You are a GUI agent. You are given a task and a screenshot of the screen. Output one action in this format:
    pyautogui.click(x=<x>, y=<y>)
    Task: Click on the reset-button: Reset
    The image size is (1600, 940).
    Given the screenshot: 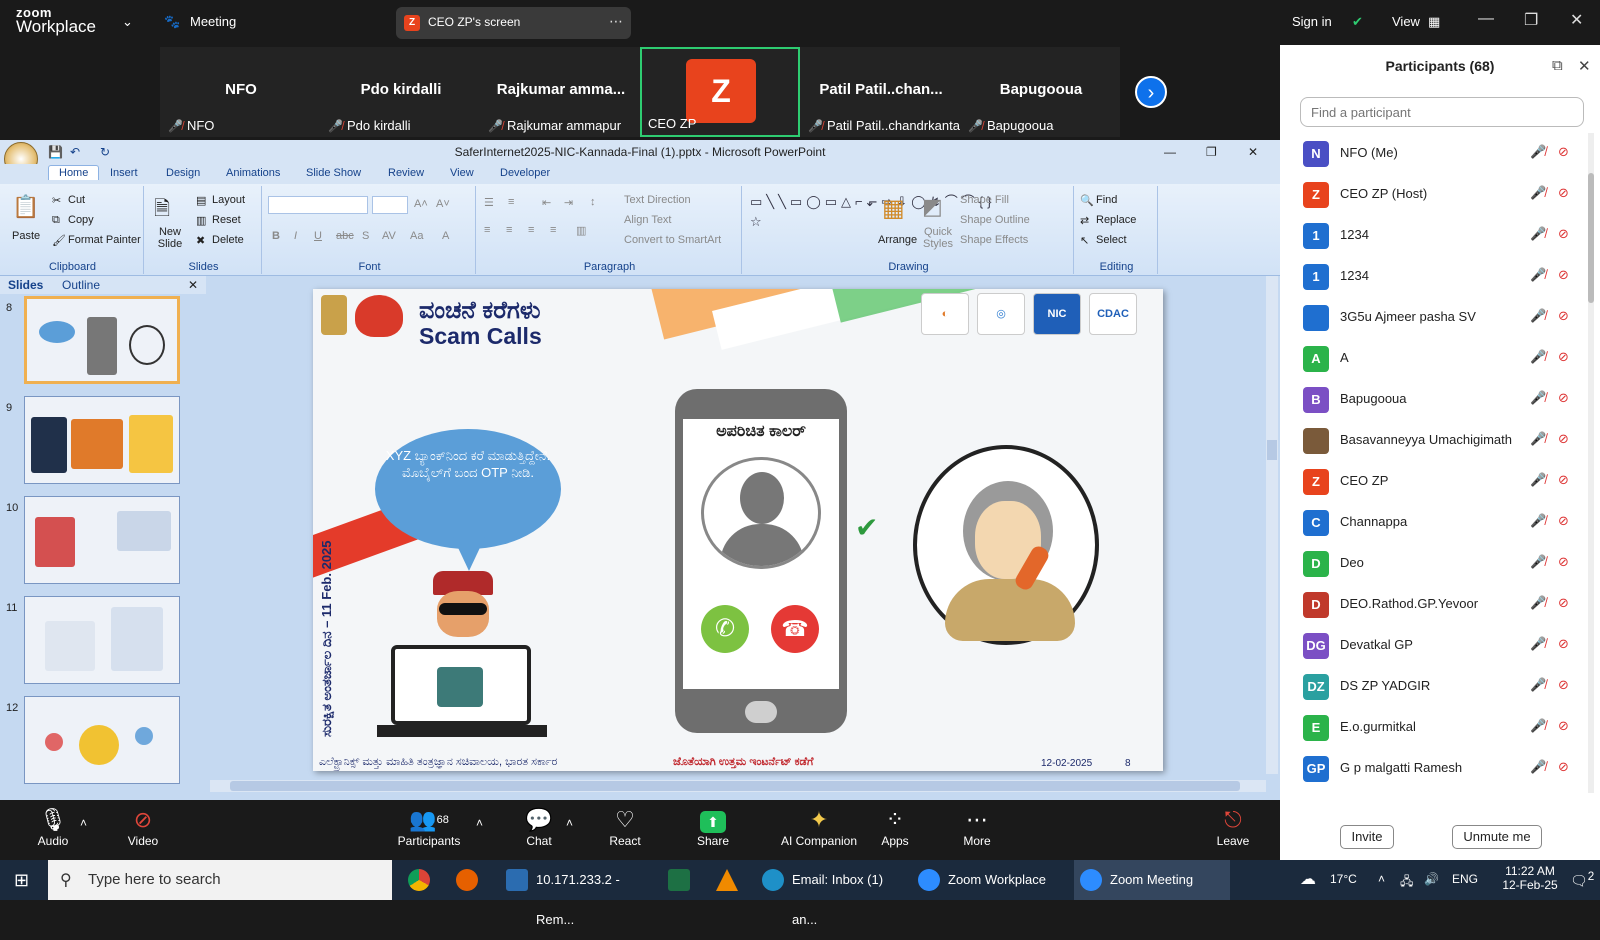 What is the action you would take?
    pyautogui.click(x=226, y=220)
    